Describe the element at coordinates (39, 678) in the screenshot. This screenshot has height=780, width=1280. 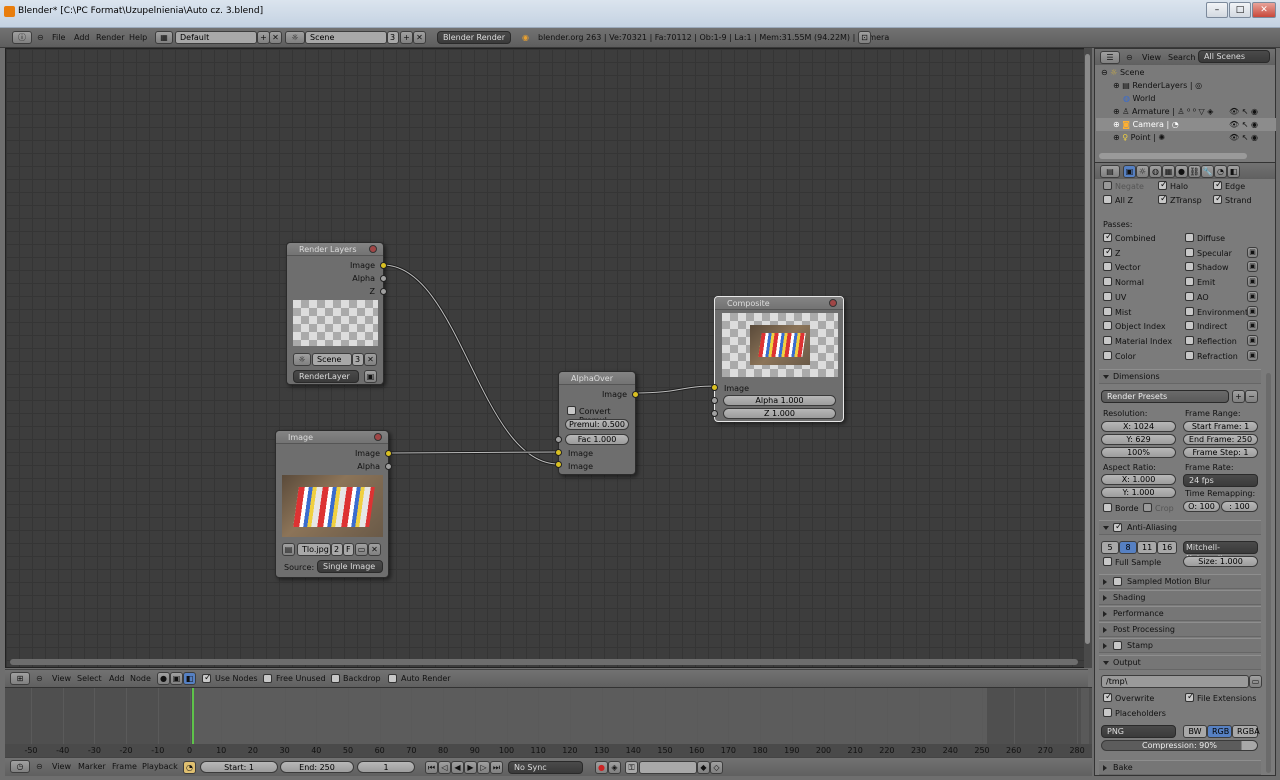
I see `node-collapse-menu-icon: ⊖` at that location.